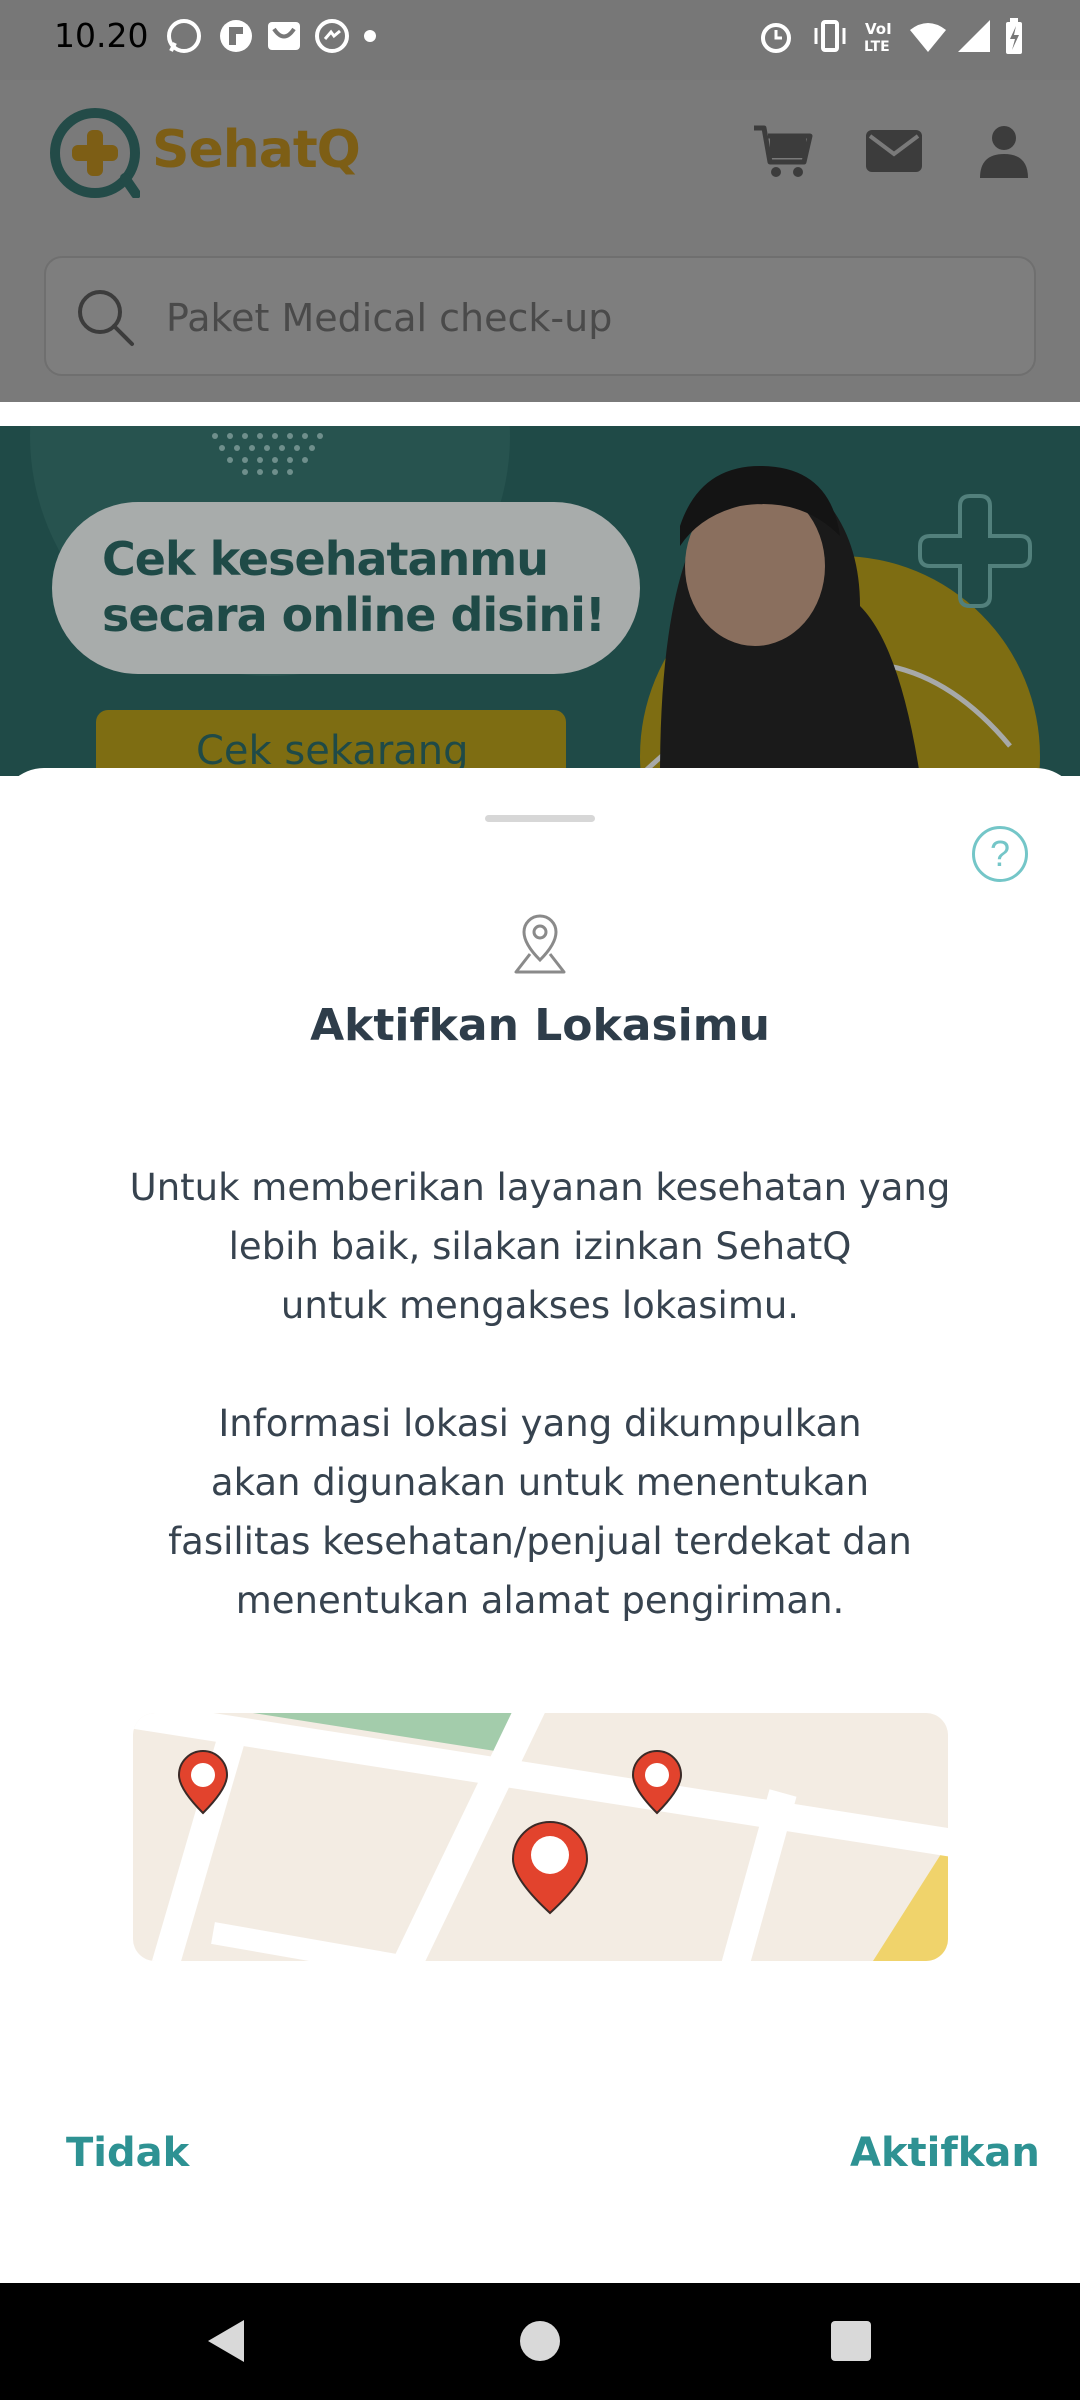 This screenshot has height=2400, width=1080. What do you see at coordinates (106, 318) in the screenshot?
I see `search-icon` at bounding box center [106, 318].